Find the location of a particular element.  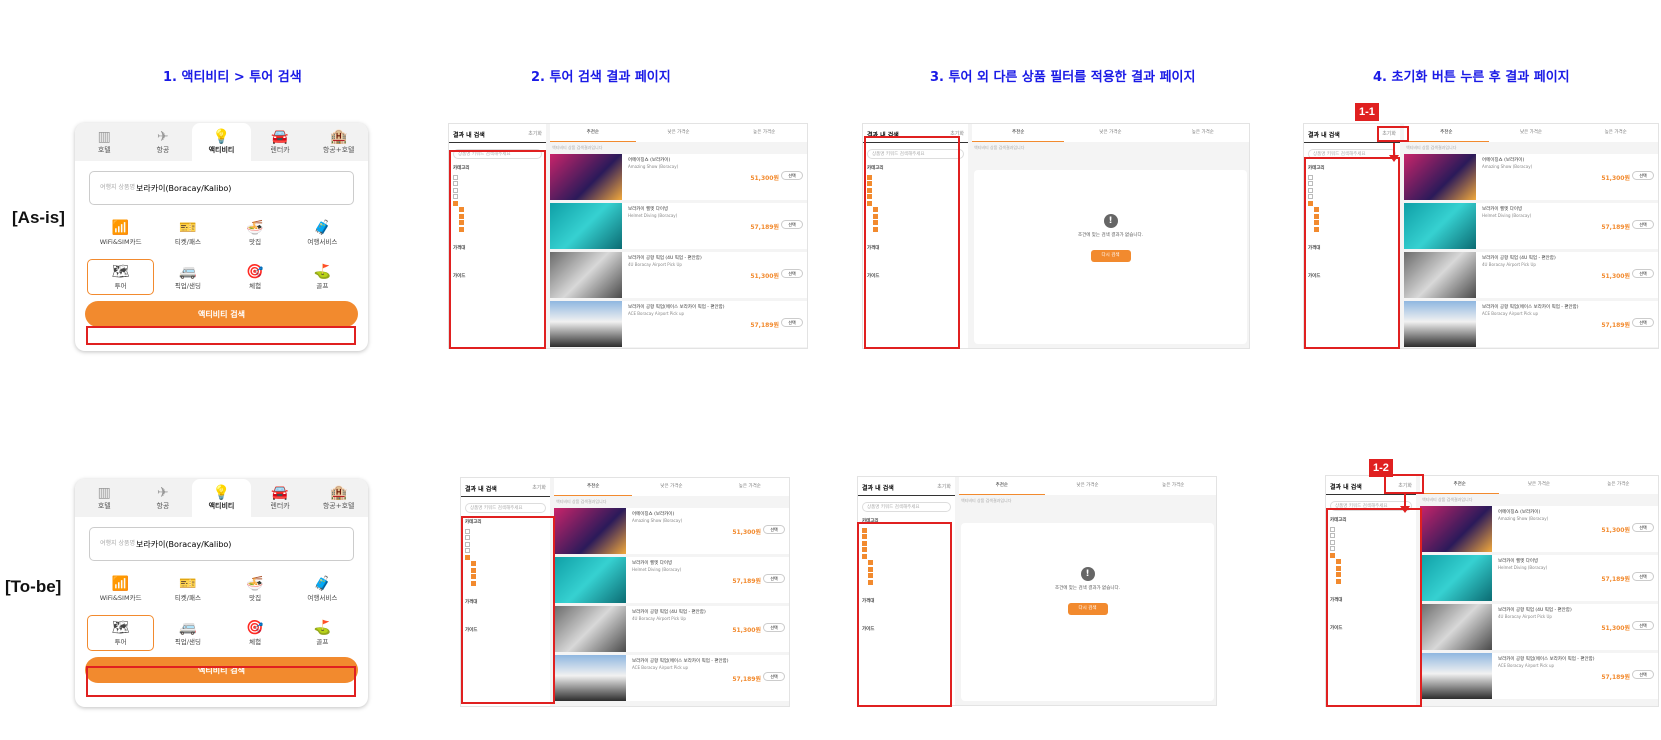

category-item-2: 🍜 맛집 is located at coordinates (255, 589).